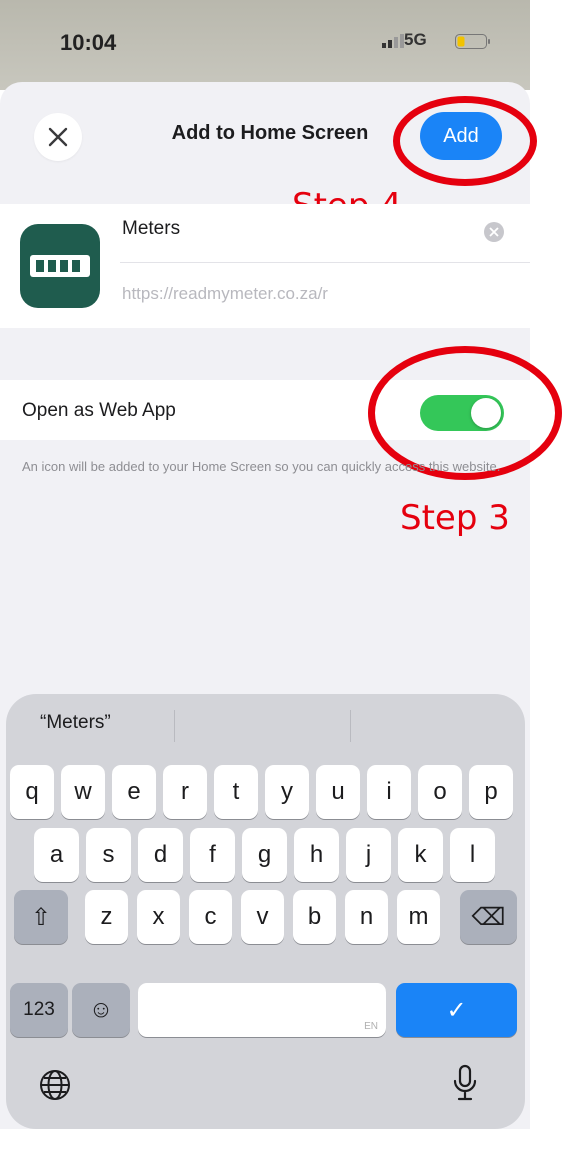  What do you see at coordinates (262, 917) in the screenshot?
I see `key-v: v` at bounding box center [262, 917].